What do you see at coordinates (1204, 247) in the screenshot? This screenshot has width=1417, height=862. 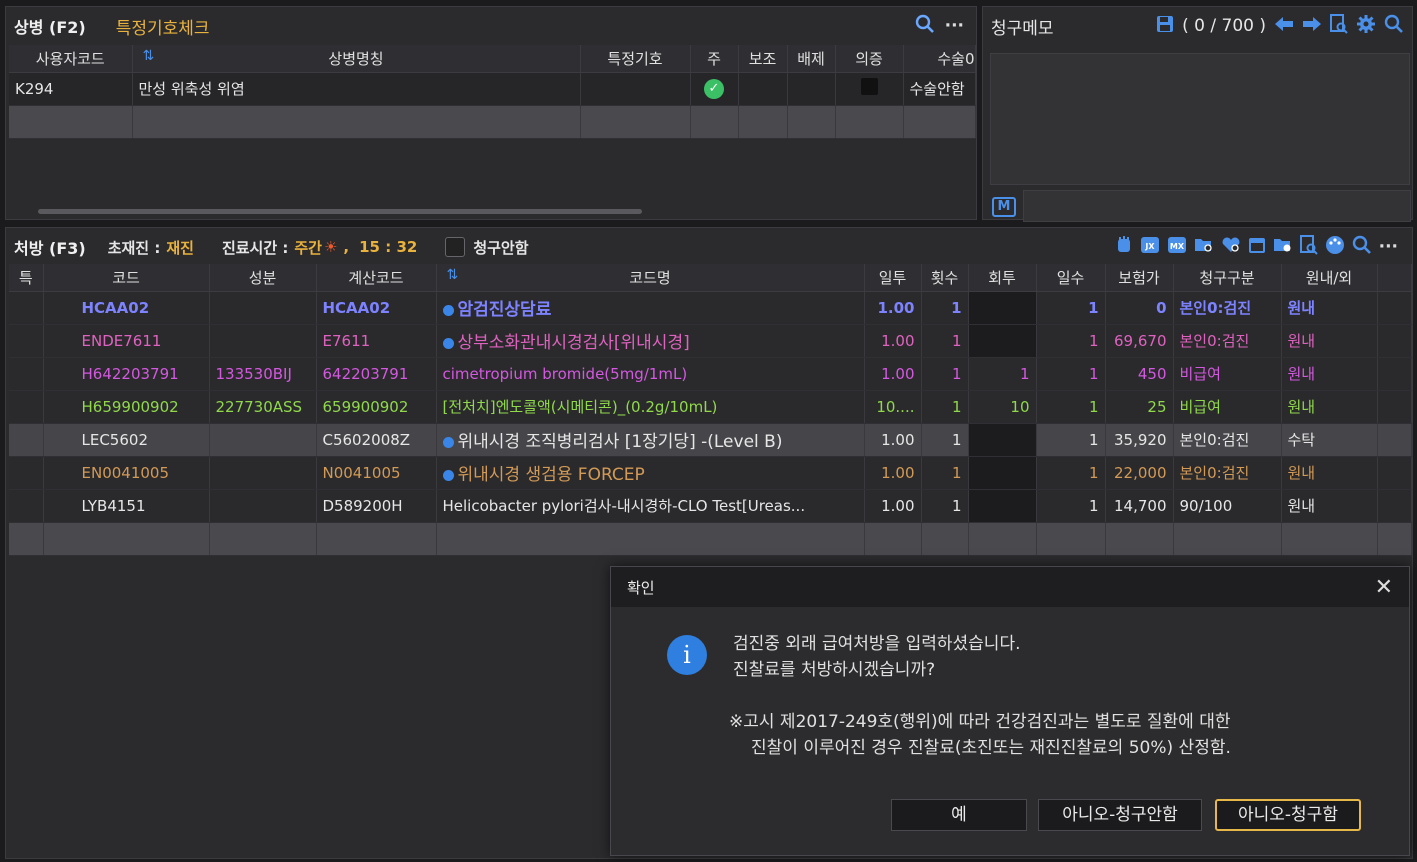 I see `folder-search-icon` at bounding box center [1204, 247].